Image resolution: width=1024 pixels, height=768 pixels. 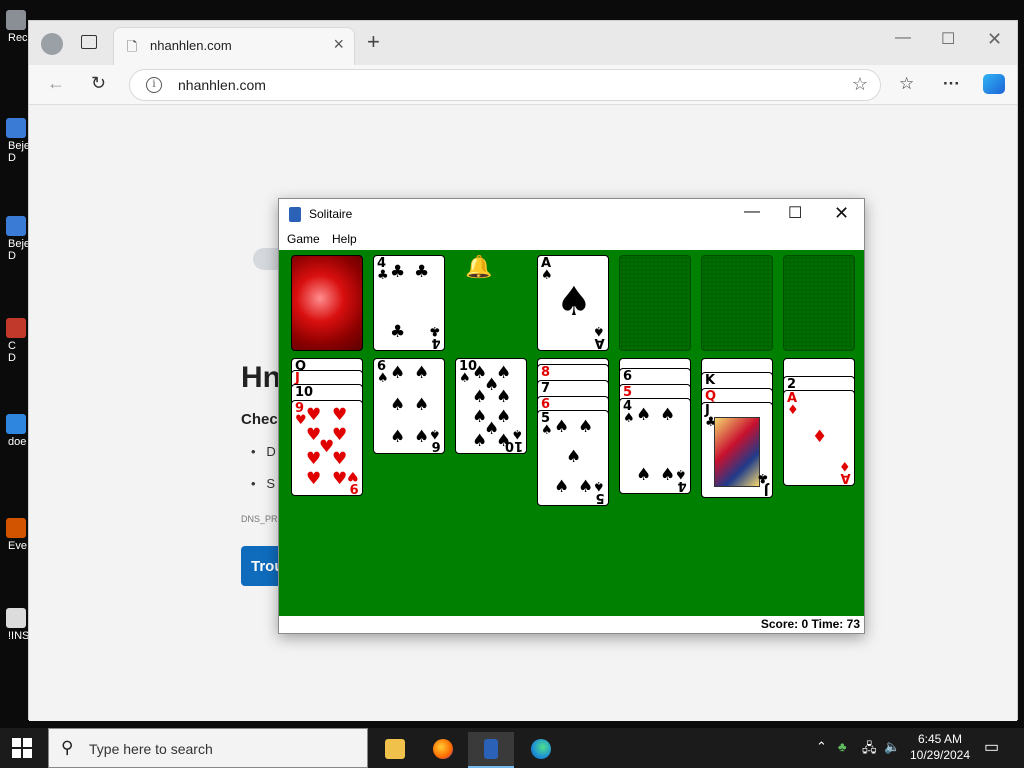 I want to click on taskbar-edge, so click(x=541, y=750).